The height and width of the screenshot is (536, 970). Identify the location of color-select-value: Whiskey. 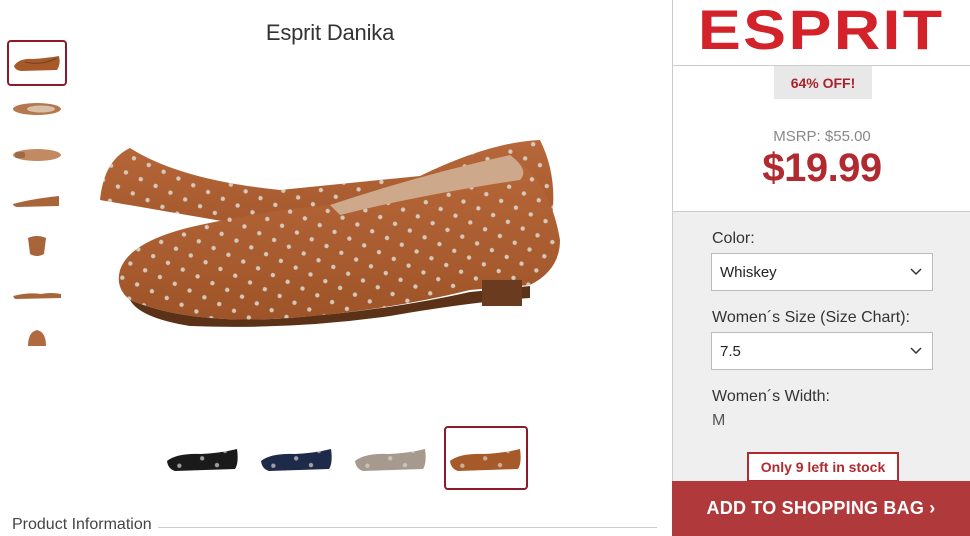
(748, 272).